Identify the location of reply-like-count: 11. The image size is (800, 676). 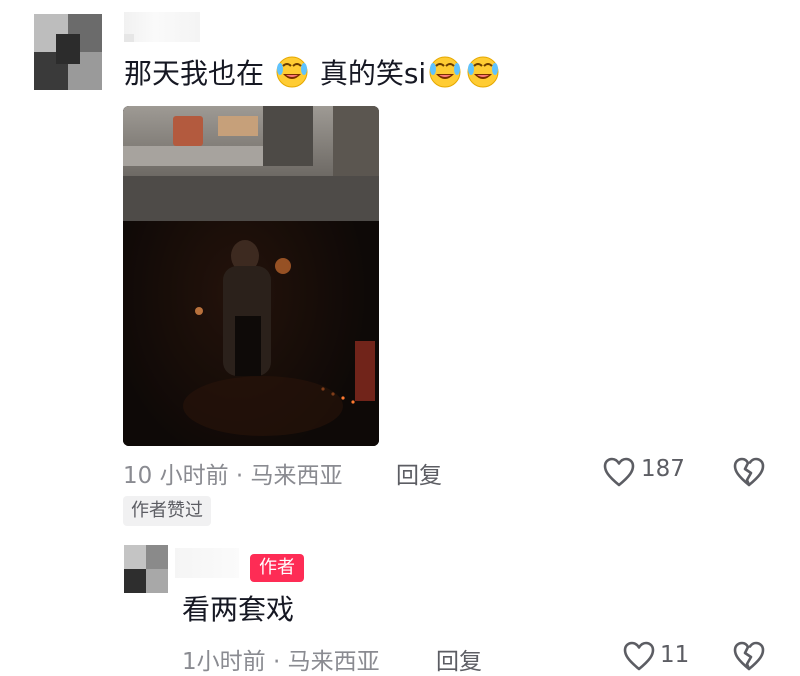
(675, 655).